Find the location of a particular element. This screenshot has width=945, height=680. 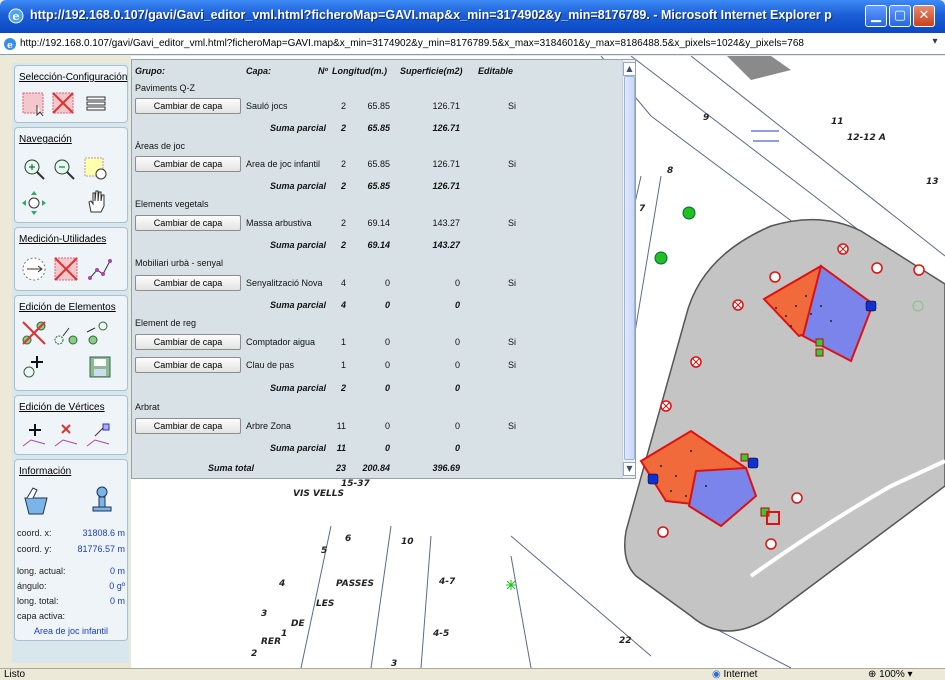

scroll-down-icon: ▼ is located at coordinates (629, 469).